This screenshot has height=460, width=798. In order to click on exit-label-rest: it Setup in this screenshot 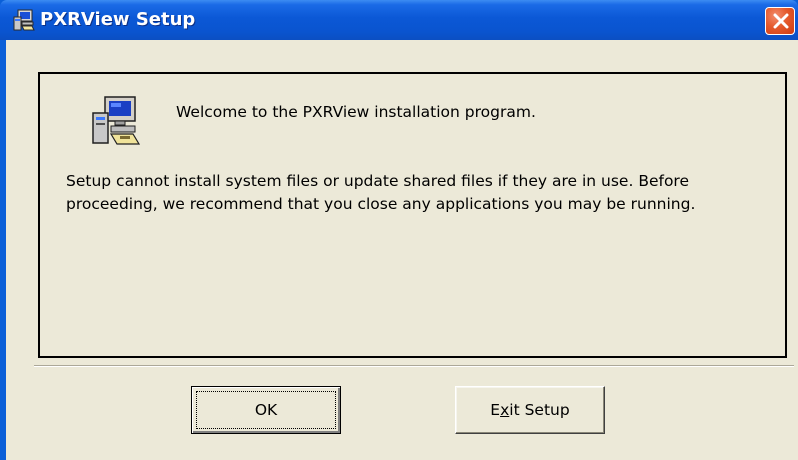, I will do `click(539, 410)`.